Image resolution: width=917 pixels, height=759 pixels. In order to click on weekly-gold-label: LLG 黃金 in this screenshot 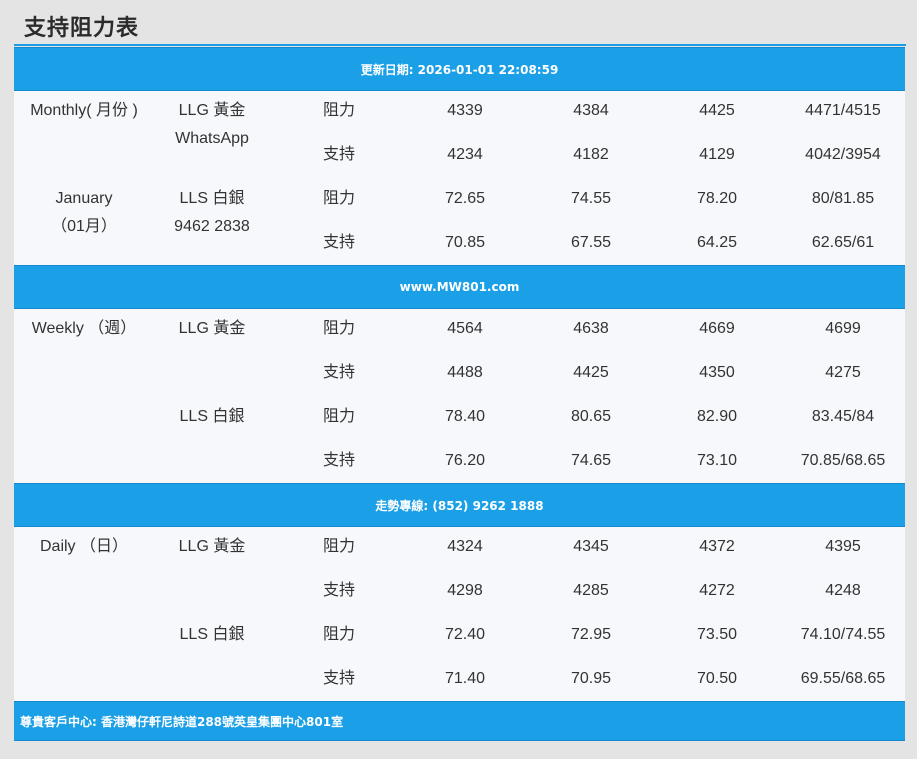, I will do `click(212, 328)`.